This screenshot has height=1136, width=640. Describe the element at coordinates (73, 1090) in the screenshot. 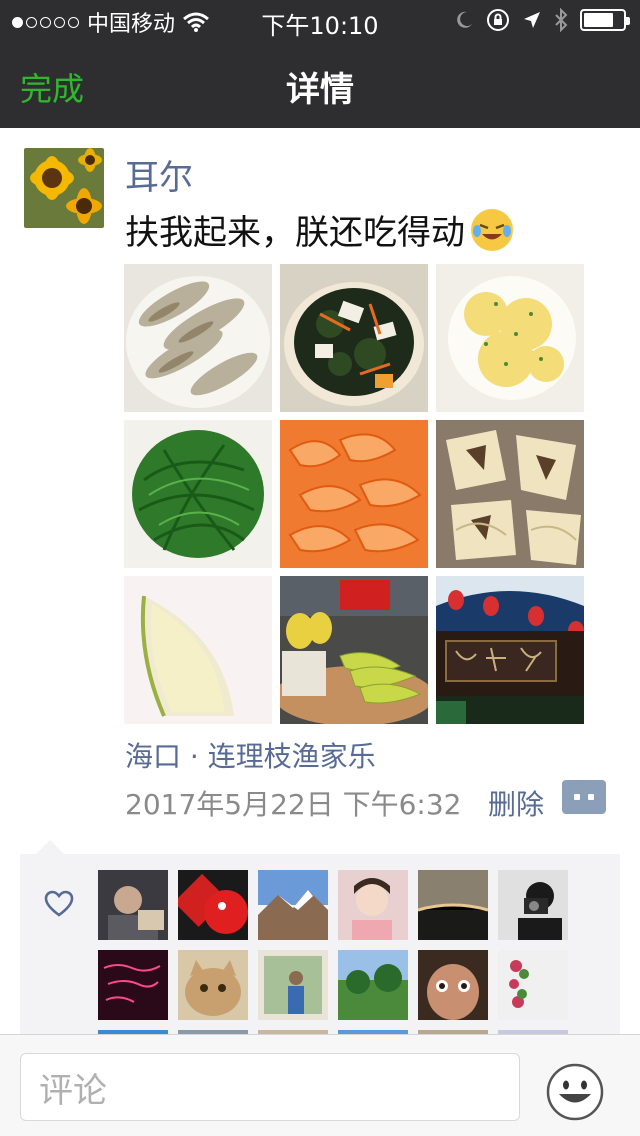

I see `comment-placeholder: 评论` at that location.